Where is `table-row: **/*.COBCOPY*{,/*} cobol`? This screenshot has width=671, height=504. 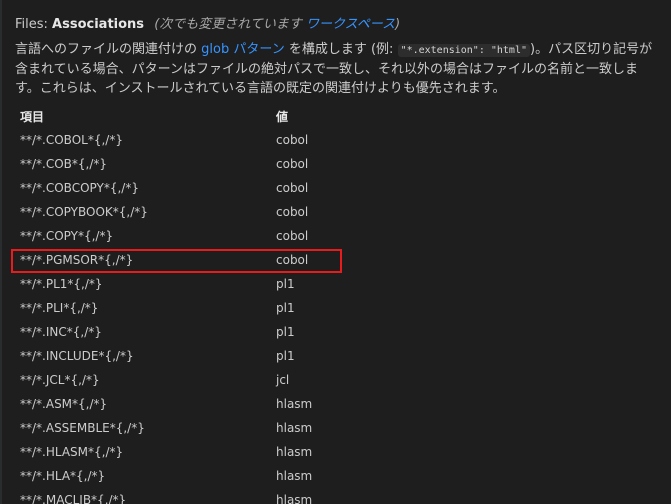 table-row: **/*.COBCOPY*{,/*} cobol is located at coordinates (343, 188).